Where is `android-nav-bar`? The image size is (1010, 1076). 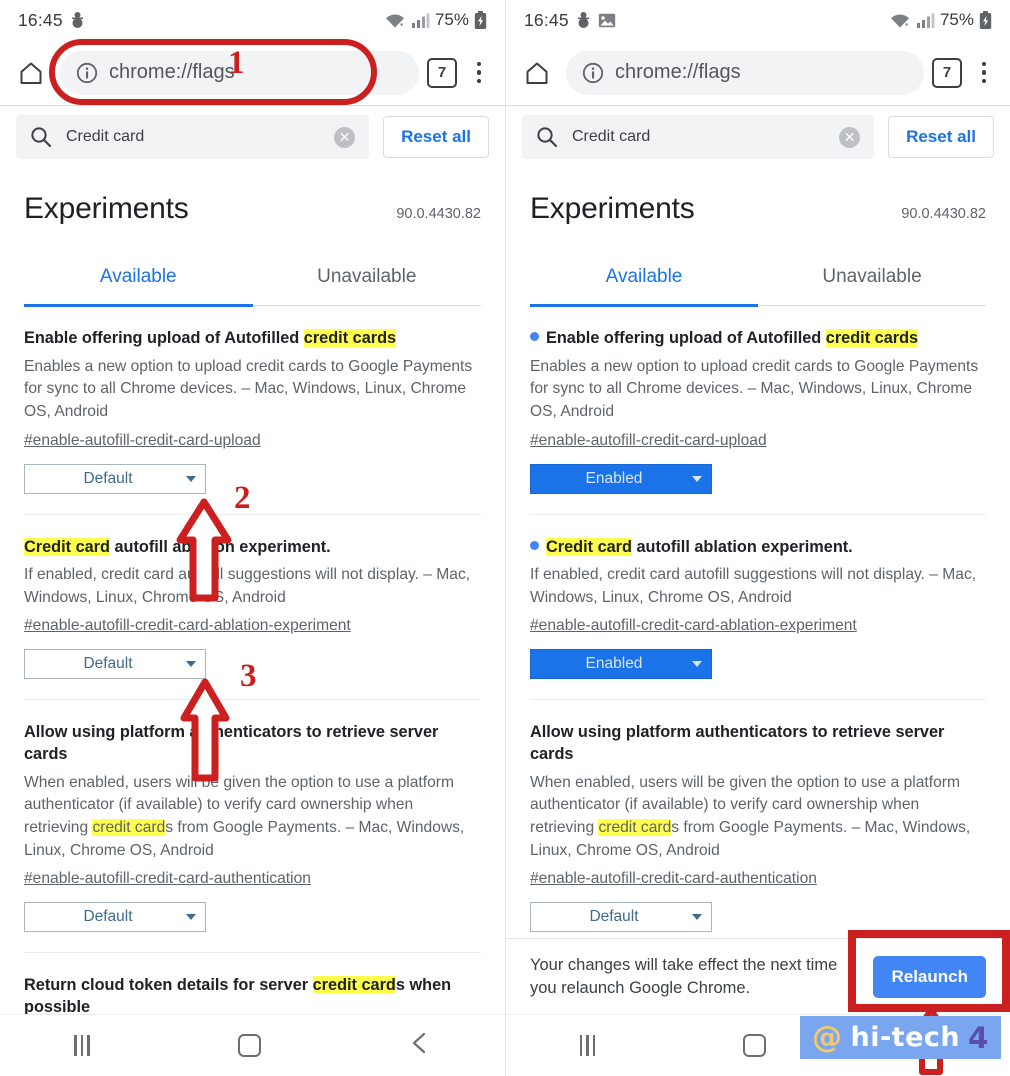
android-nav-bar is located at coordinates (252, 1045).